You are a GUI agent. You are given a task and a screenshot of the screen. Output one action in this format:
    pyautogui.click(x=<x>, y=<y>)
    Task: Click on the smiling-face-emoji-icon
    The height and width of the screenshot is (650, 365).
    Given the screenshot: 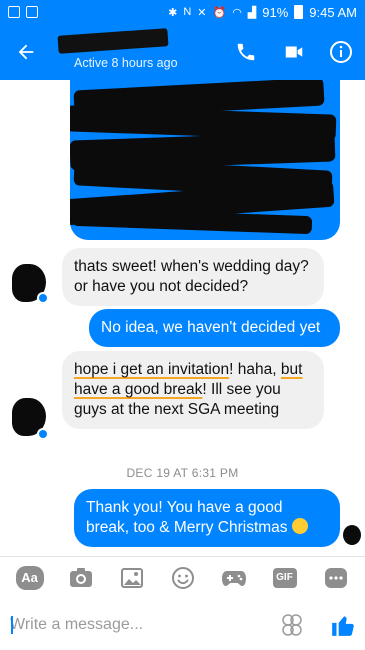 What is the action you would take?
    pyautogui.click(x=299, y=526)
    